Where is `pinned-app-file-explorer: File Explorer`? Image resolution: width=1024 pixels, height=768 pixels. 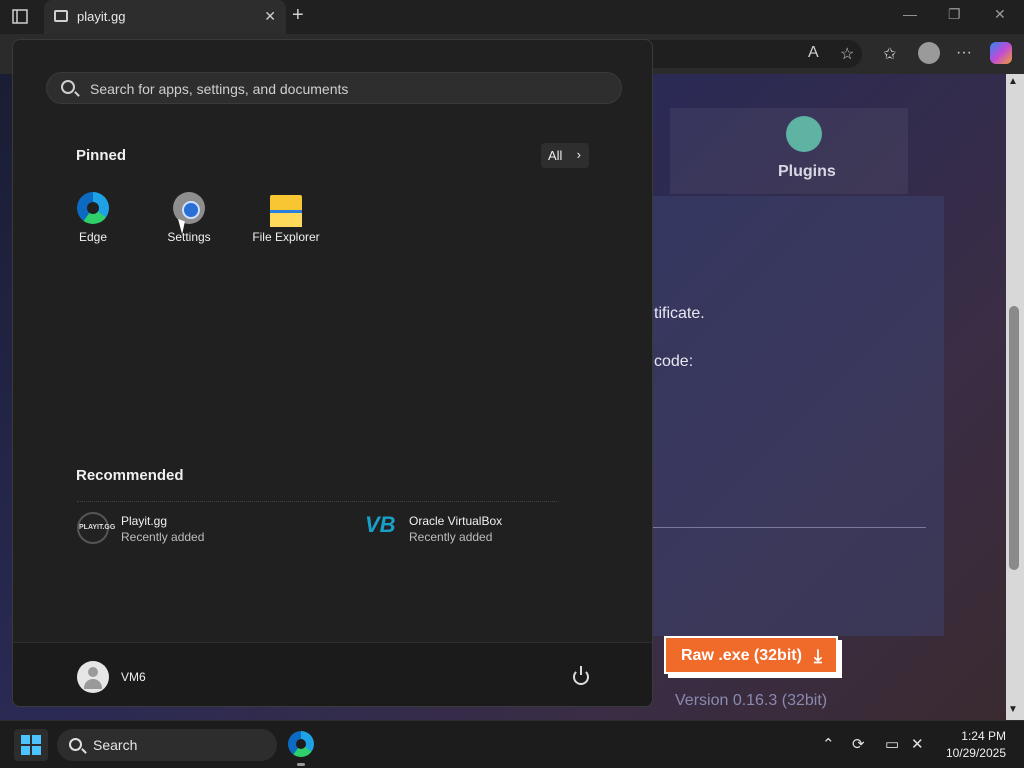 pinned-app-file-explorer: File Explorer is located at coordinates (286, 218).